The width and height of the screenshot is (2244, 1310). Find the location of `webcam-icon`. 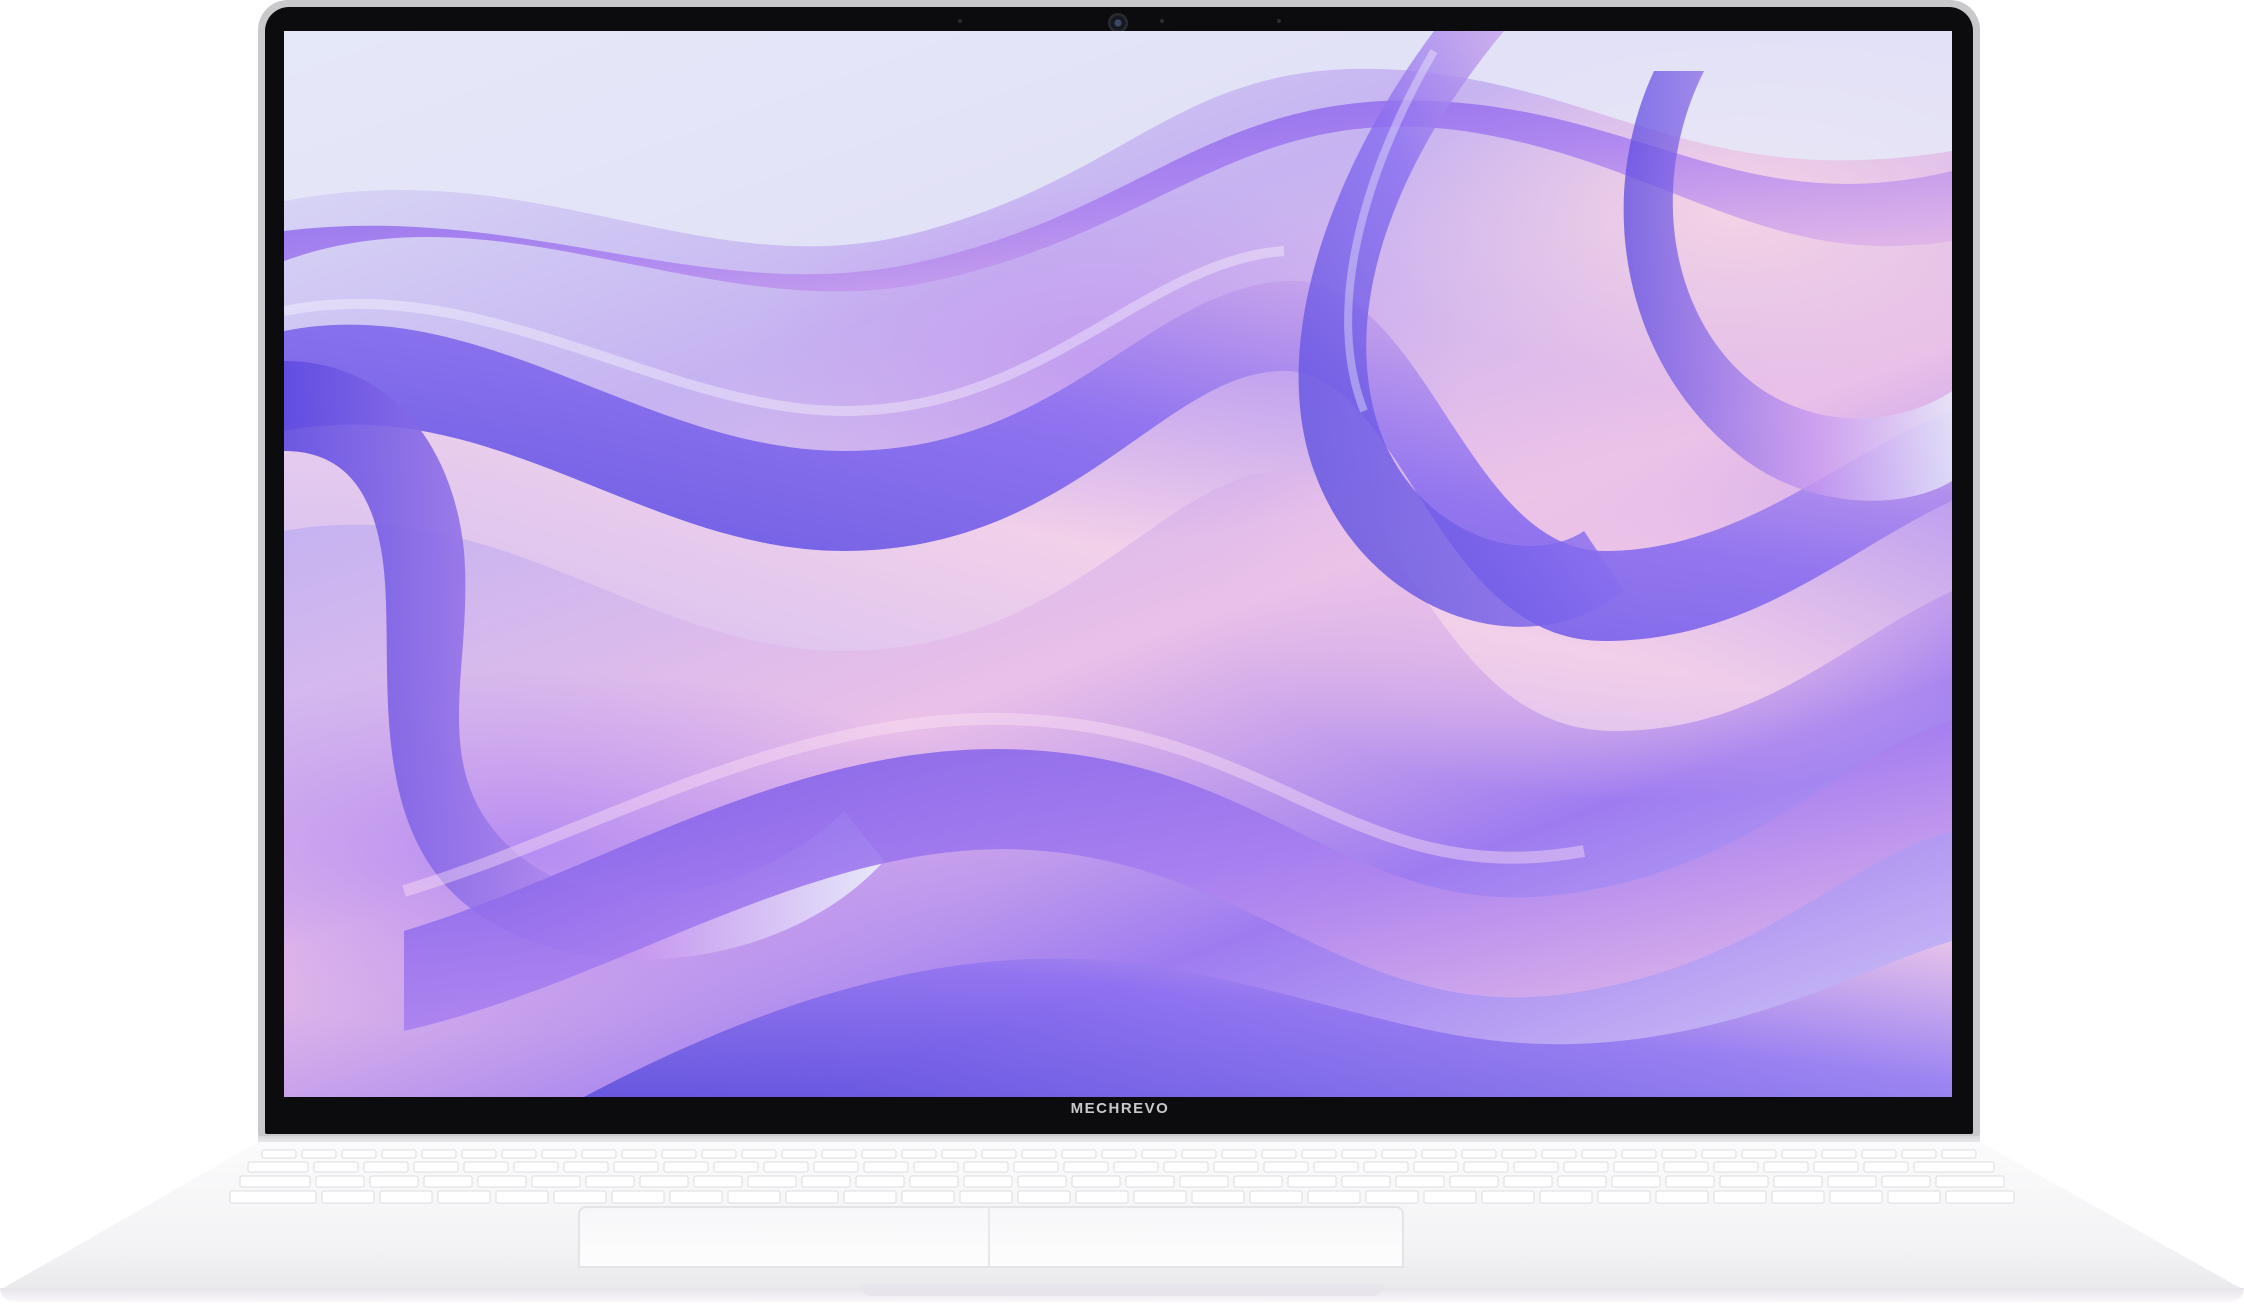

webcam-icon is located at coordinates (1118, 23).